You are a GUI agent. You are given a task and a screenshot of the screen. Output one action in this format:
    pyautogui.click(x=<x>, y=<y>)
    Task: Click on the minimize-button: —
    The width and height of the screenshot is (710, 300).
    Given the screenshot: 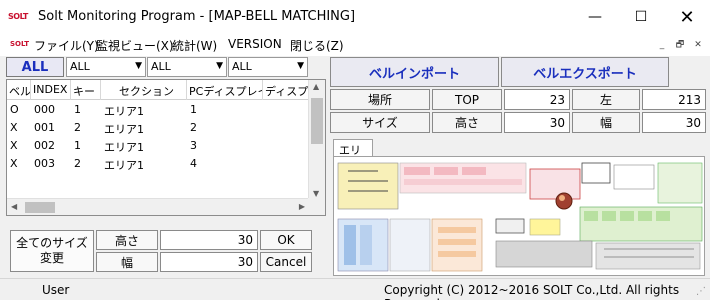 What is the action you would take?
    pyautogui.click(x=595, y=17)
    